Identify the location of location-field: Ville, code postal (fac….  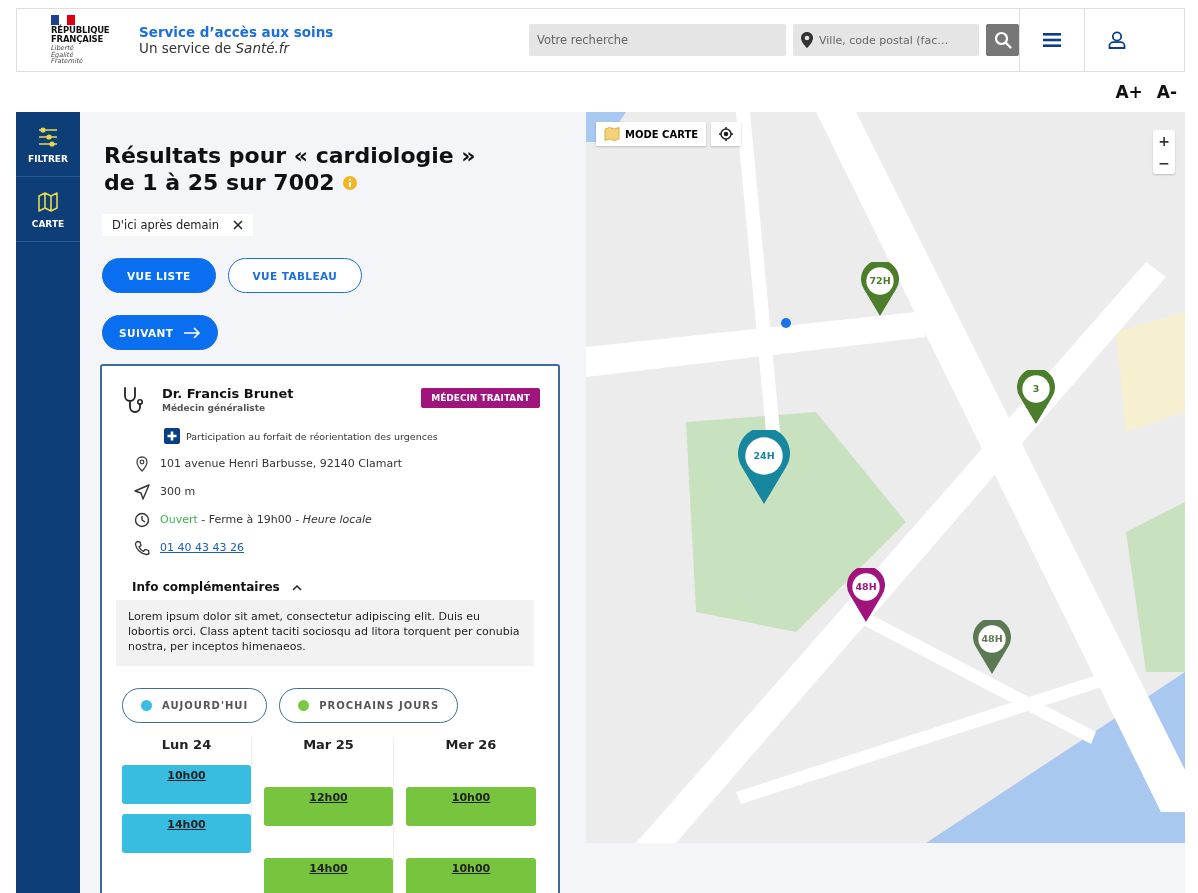
(886, 40).